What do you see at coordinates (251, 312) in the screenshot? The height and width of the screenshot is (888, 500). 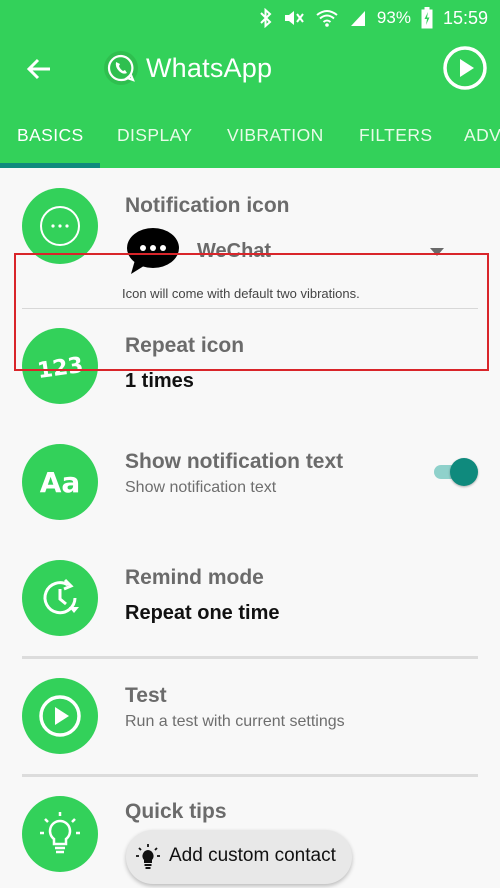 I see `highlight-box` at bounding box center [251, 312].